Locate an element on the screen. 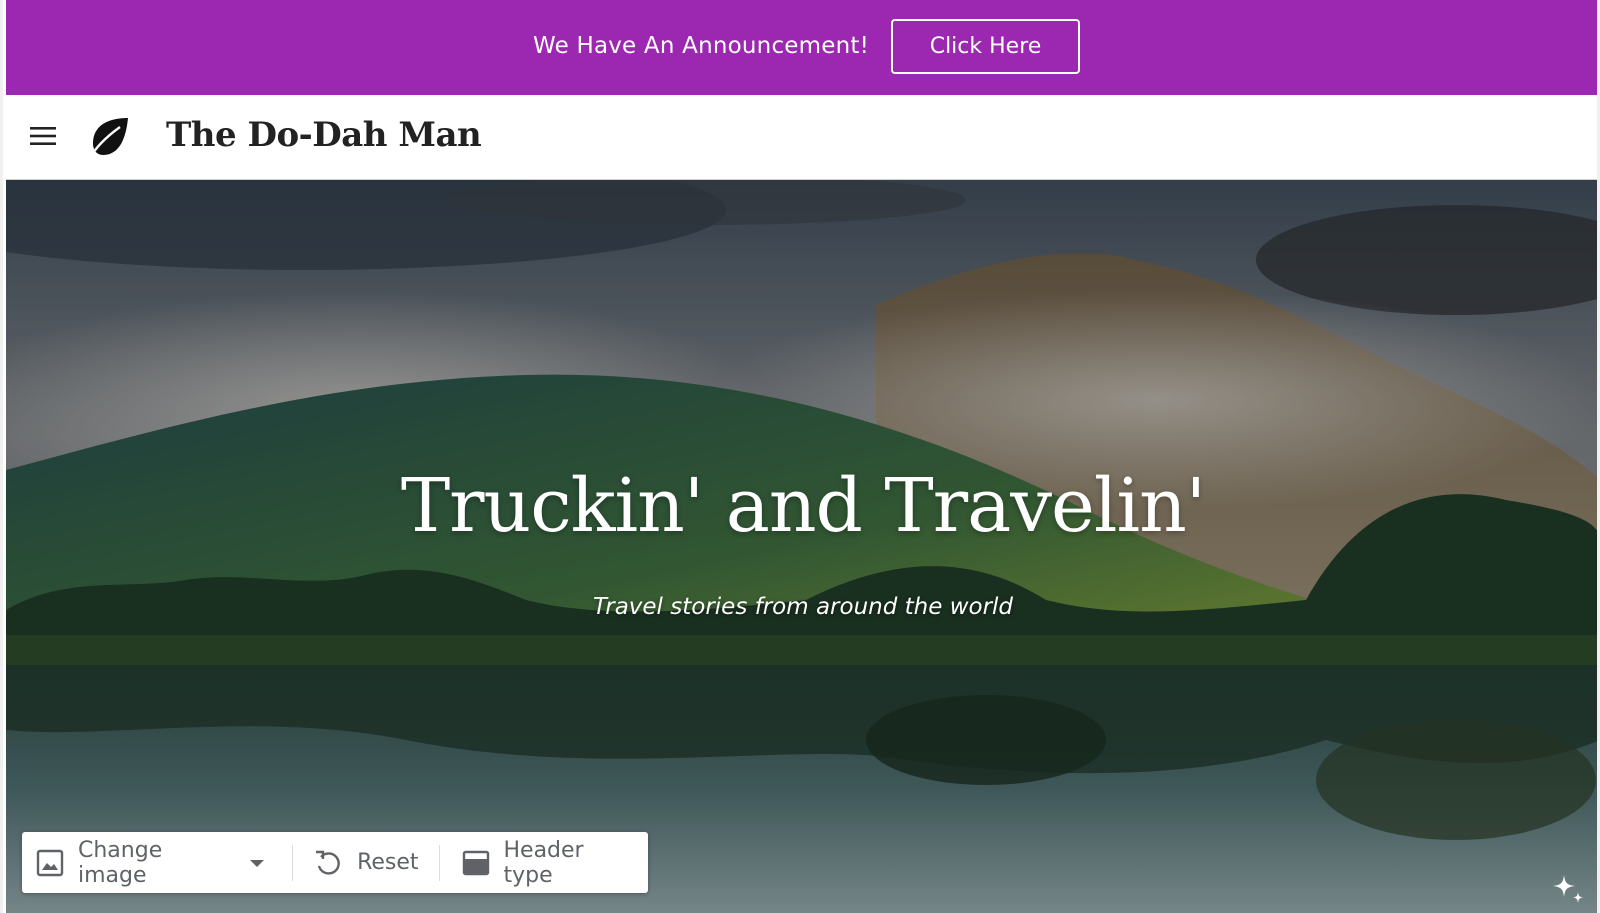  header-type-label: Header type is located at coordinates (543, 862).